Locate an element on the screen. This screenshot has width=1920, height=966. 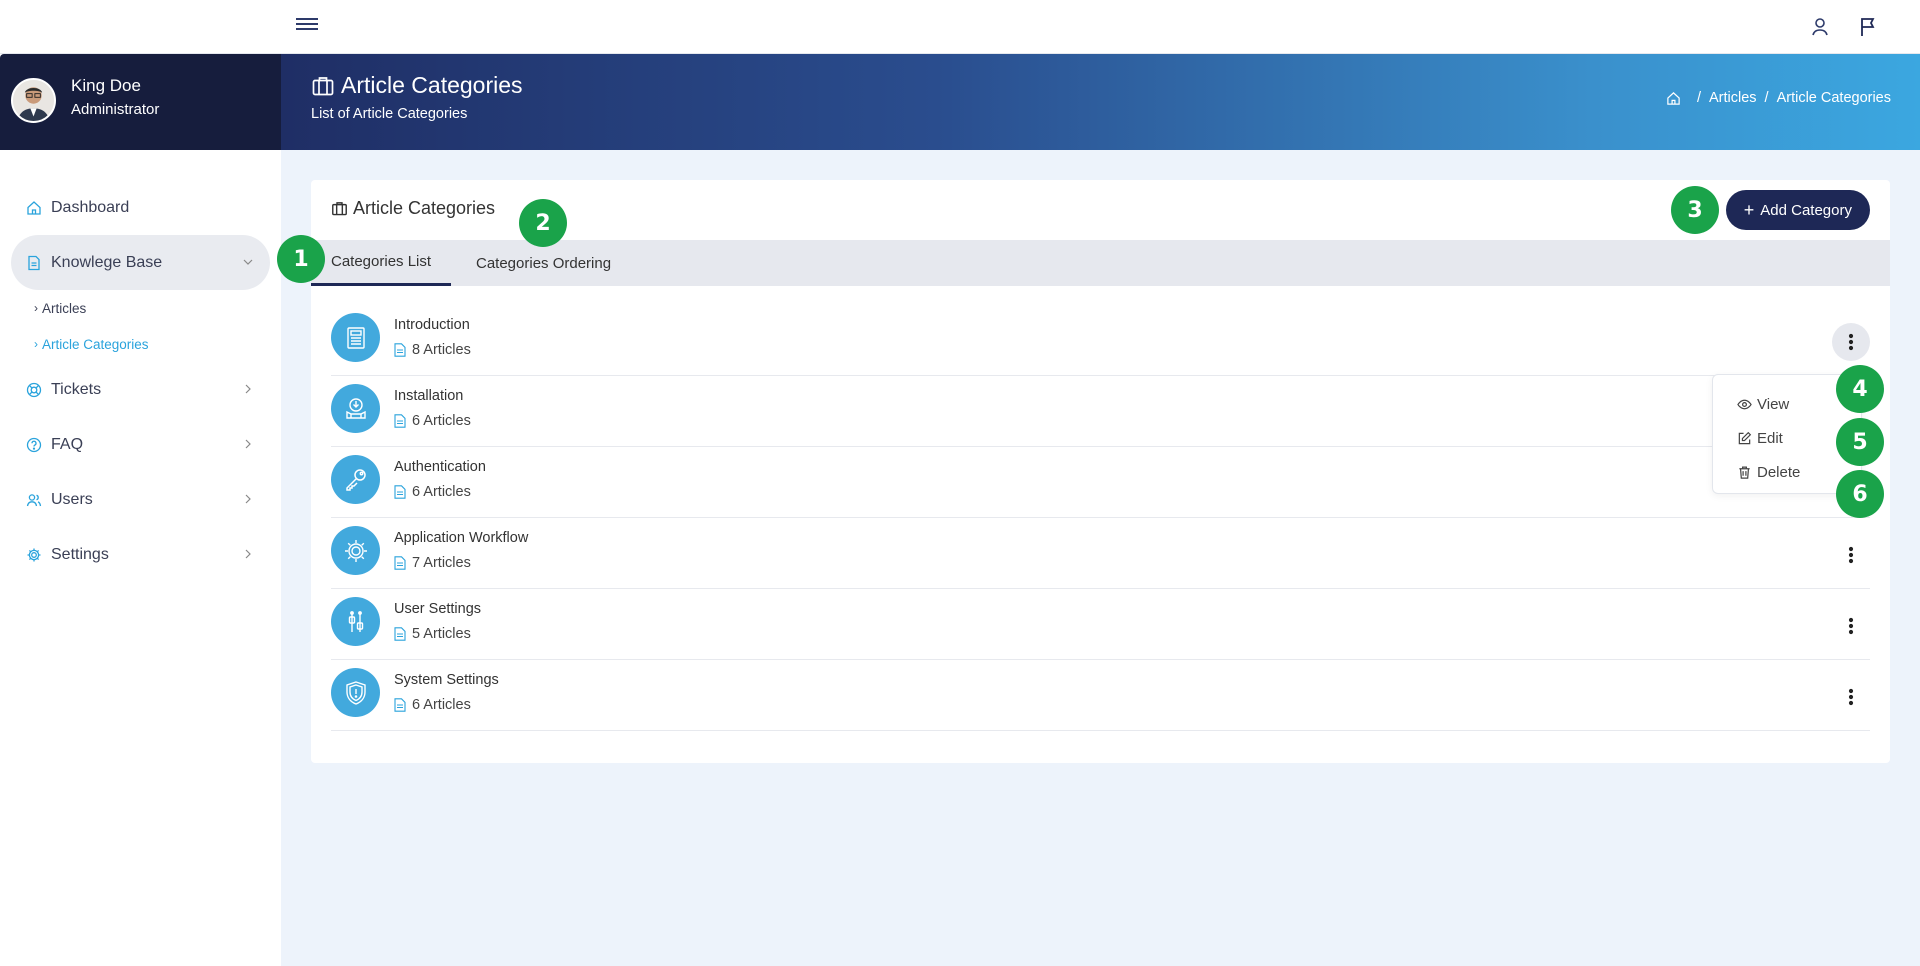
hamburger-menu-icon is located at coordinates (307, 26).